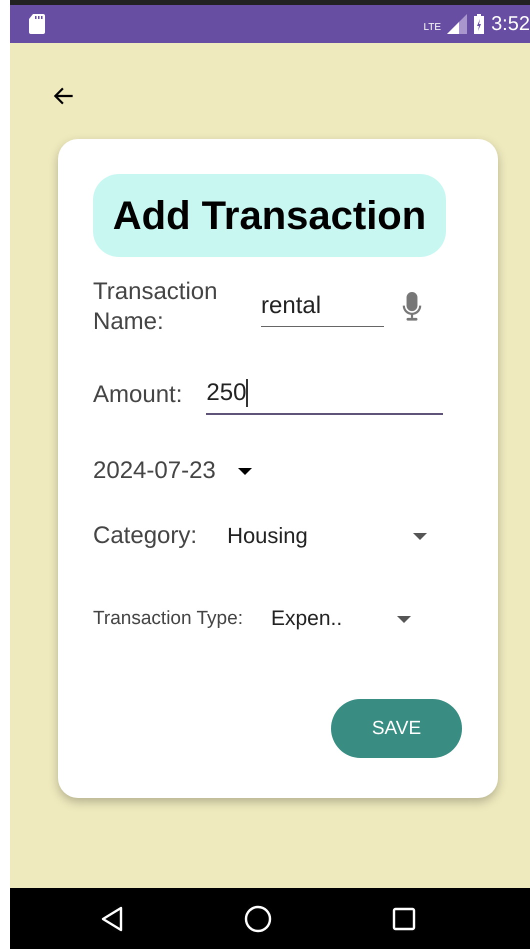 The height and width of the screenshot is (949, 530). Describe the element at coordinates (327, 536) in the screenshot. I see `category-dropdown: Housing` at that location.